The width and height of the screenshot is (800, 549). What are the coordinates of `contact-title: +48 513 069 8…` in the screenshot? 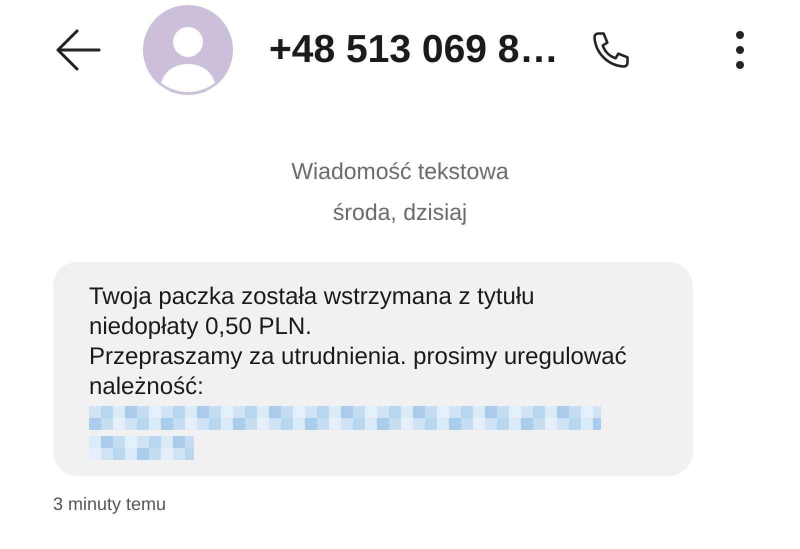 It's located at (413, 49).